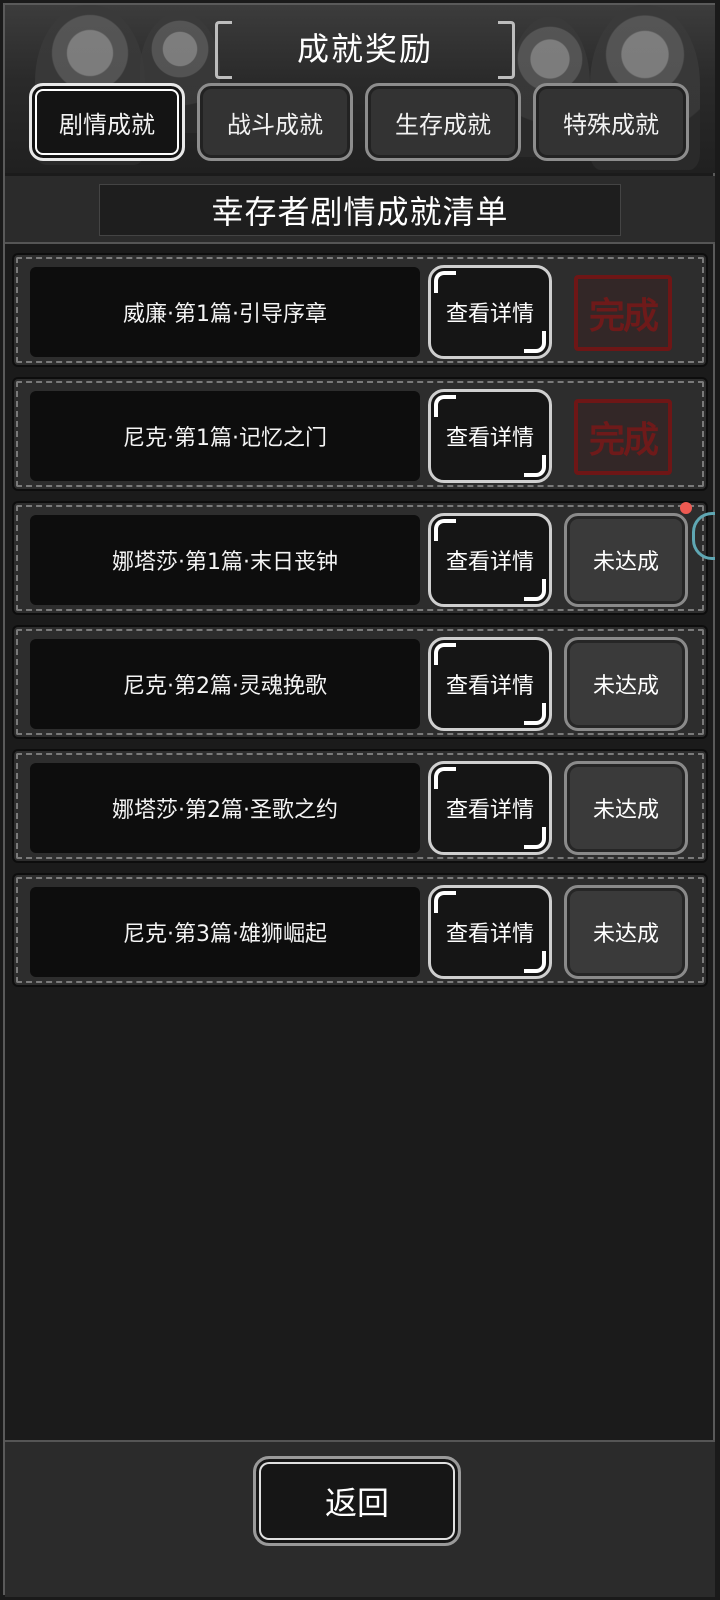 Image resolution: width=720 pixels, height=1600 pixels. I want to click on achievement-name: 娜塔莎·第2篇·圣歌之约, so click(225, 808).